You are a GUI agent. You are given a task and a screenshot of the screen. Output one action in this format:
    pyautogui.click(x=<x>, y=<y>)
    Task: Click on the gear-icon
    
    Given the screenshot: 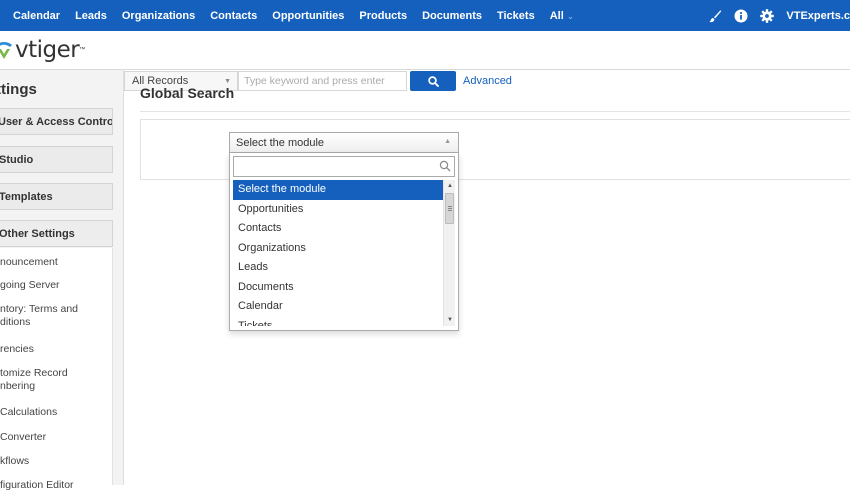 What is the action you would take?
    pyautogui.click(x=767, y=15)
    